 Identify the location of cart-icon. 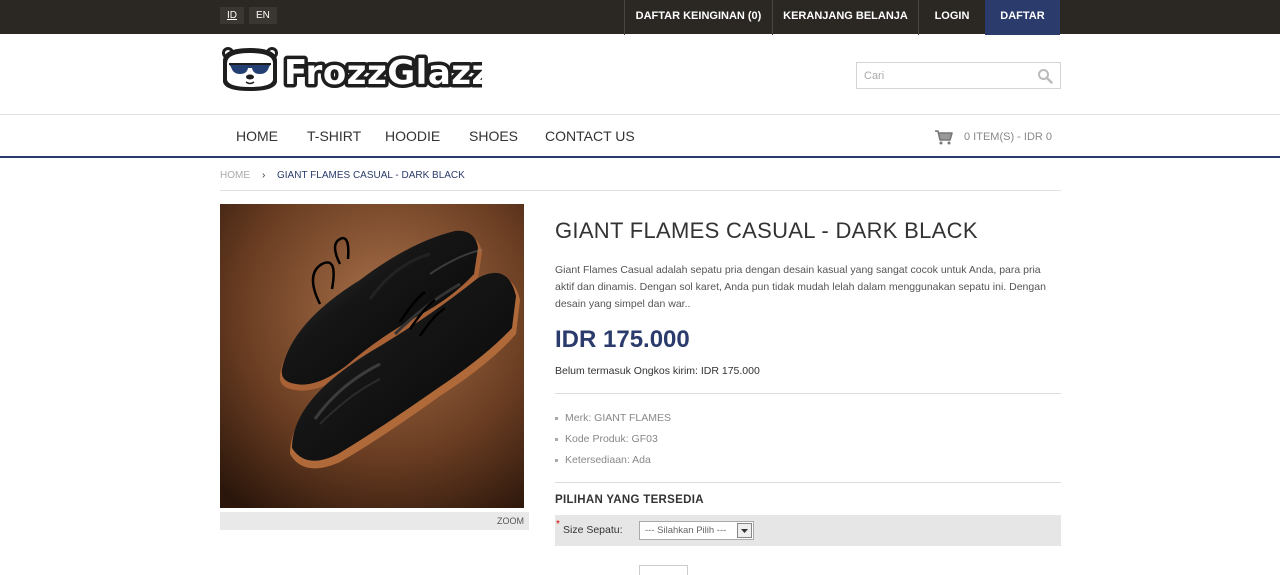
(944, 137).